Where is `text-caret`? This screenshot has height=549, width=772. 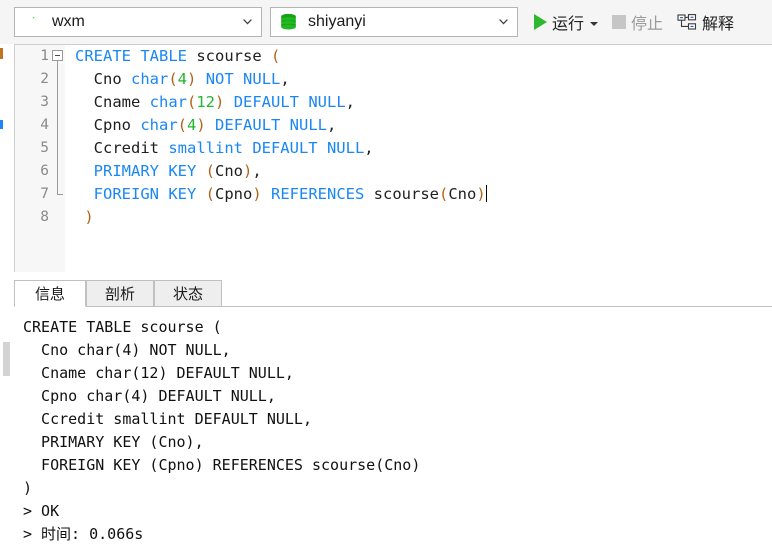
text-caret is located at coordinates (486, 193).